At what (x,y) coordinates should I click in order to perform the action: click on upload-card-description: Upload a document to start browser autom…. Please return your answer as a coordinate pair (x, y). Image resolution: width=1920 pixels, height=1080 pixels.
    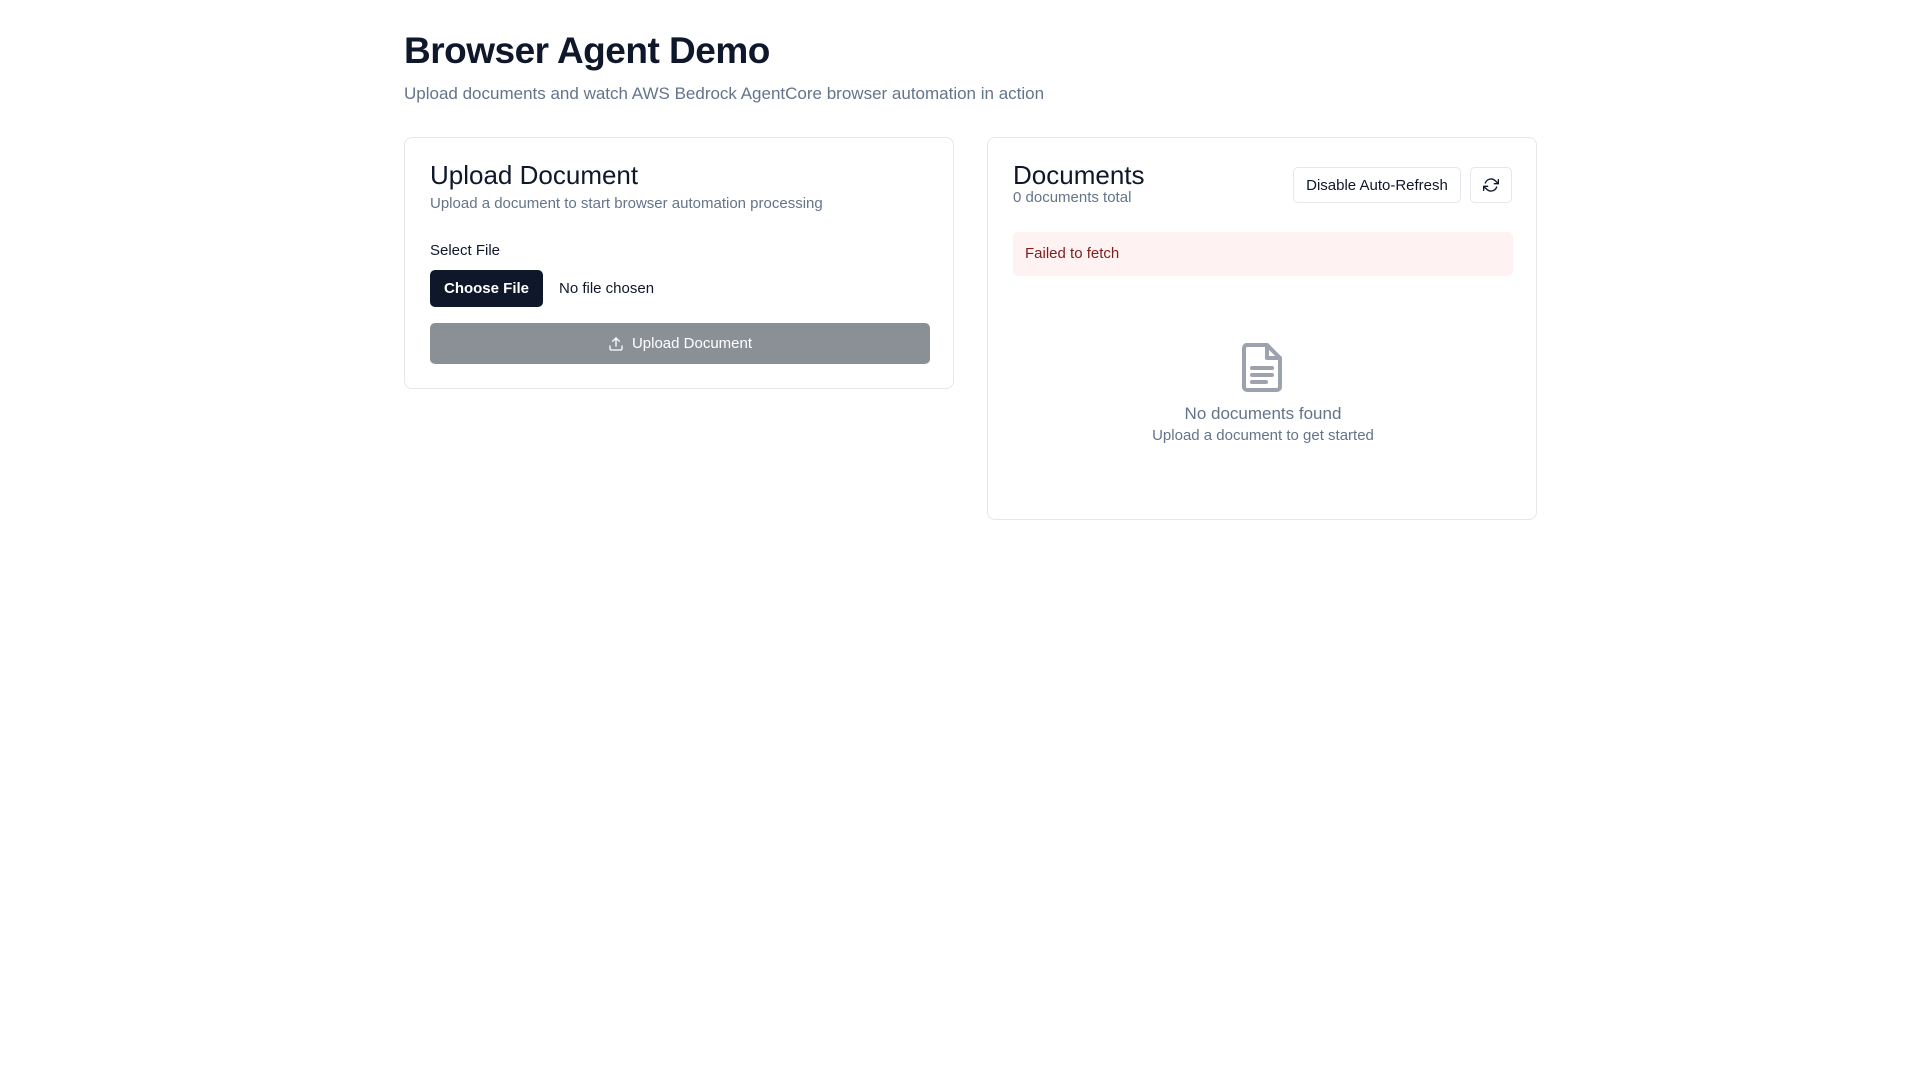
    Looking at the image, I should click on (626, 203).